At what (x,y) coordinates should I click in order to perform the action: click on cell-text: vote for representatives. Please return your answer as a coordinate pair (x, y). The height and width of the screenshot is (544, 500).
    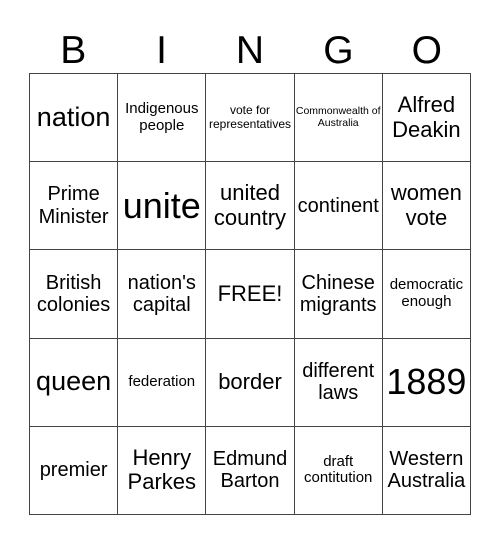
    Looking at the image, I should click on (250, 117).